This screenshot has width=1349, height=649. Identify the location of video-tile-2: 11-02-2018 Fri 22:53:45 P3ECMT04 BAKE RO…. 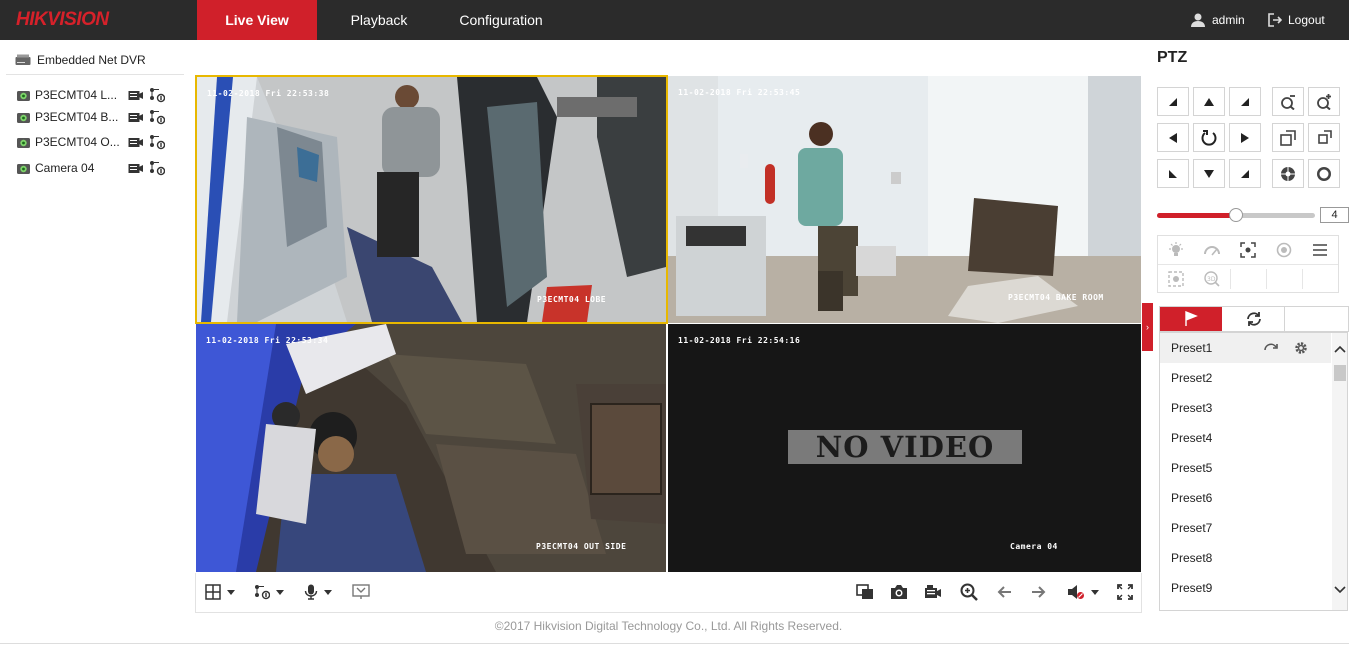
(904, 199).